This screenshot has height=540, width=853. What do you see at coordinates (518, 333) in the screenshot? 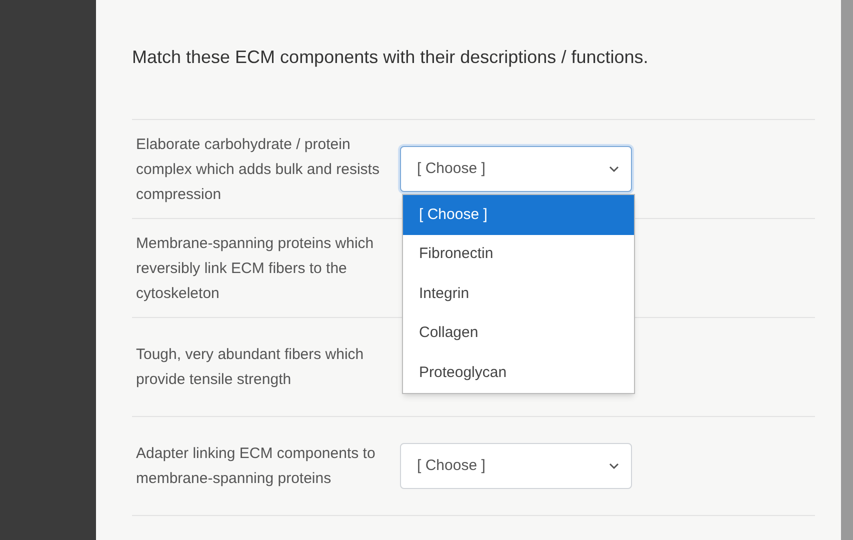
I see `dropdown-option: Collagen` at bounding box center [518, 333].